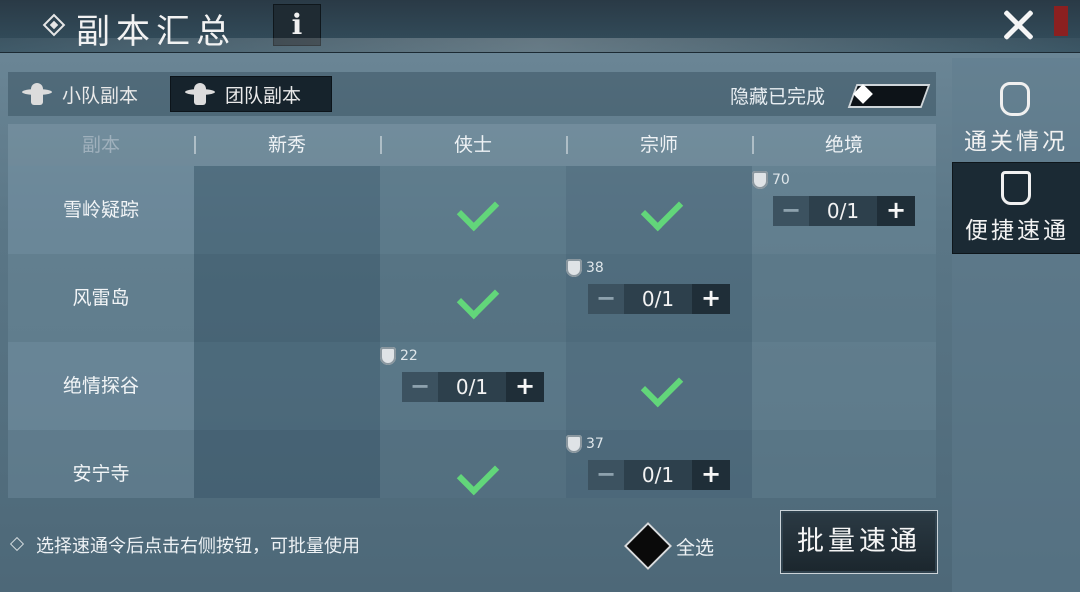 The width and height of the screenshot is (1080, 592). What do you see at coordinates (648, 546) in the screenshot?
I see `select-all-checkbox` at bounding box center [648, 546].